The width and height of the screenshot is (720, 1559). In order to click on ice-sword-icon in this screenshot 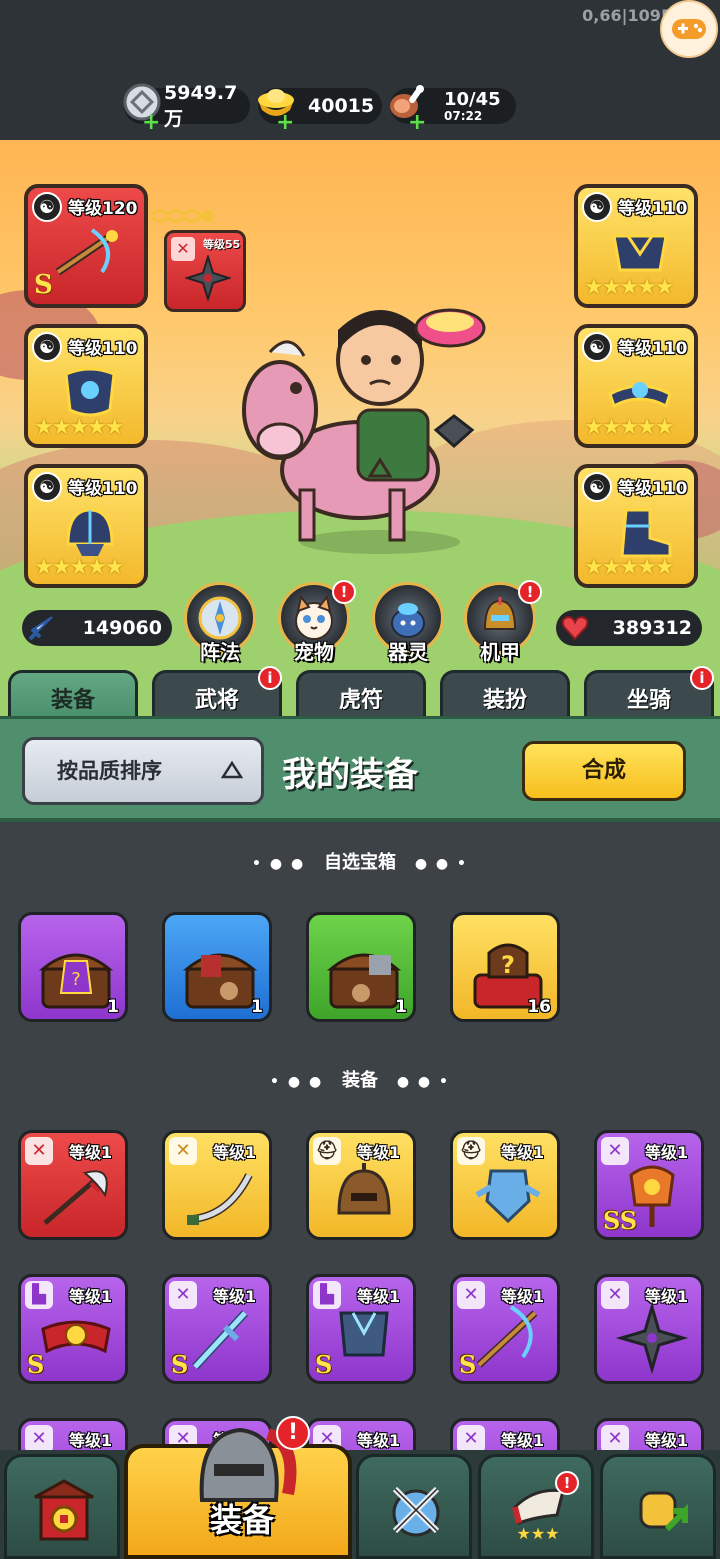, I will do `click(220, 1340)`.